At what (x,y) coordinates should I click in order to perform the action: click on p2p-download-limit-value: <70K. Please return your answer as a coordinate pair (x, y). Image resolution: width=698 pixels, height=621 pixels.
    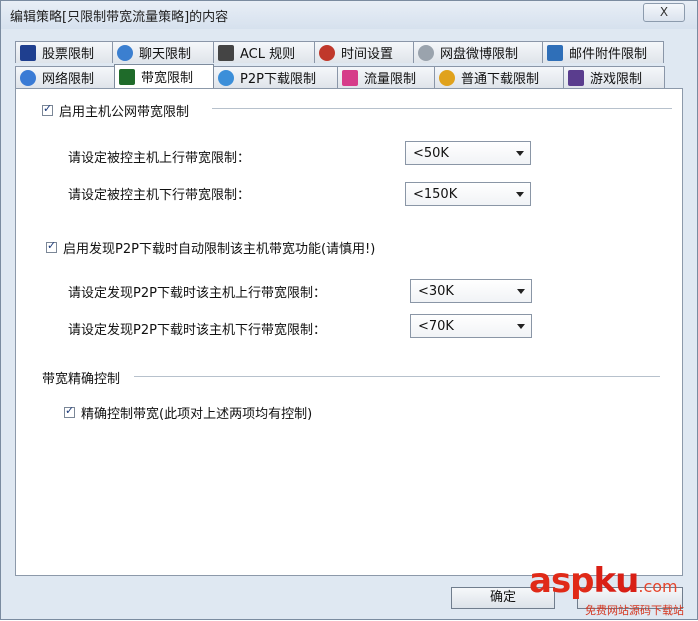
    Looking at the image, I should click on (436, 326).